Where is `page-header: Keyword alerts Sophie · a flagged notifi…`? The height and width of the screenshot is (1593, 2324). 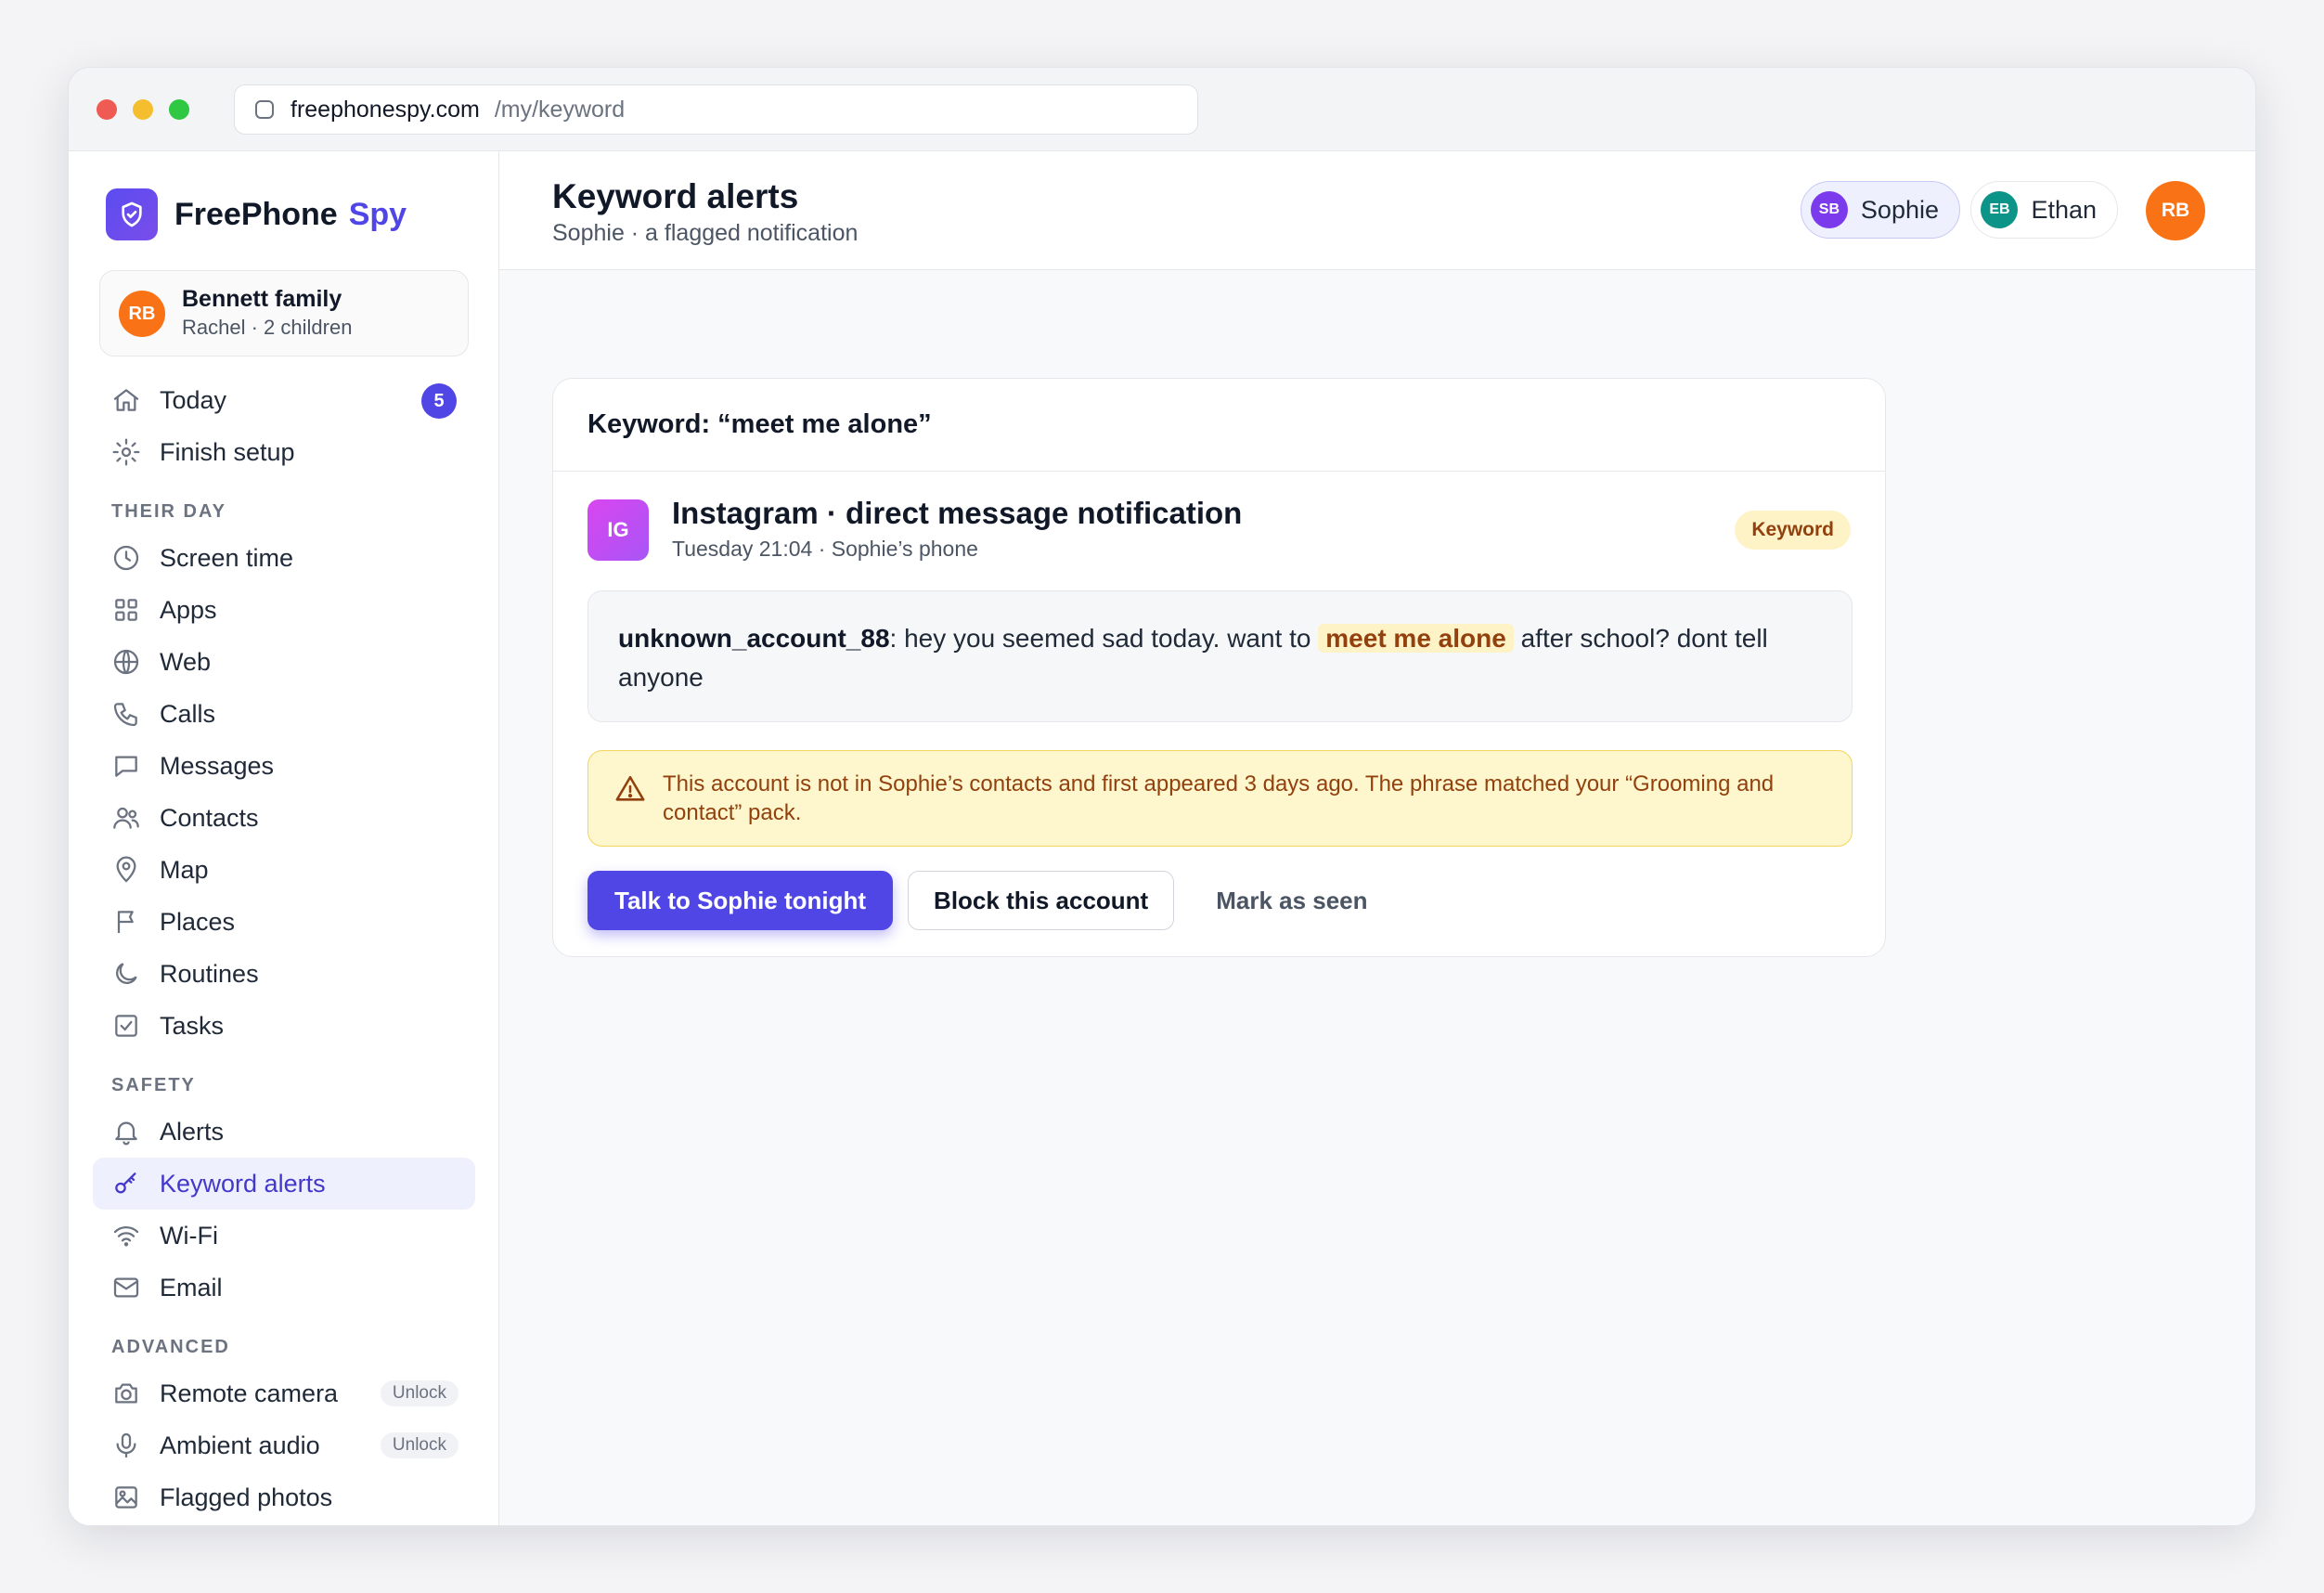 page-header: Keyword alerts Sophie · a flagged notifi… is located at coordinates (1377, 210).